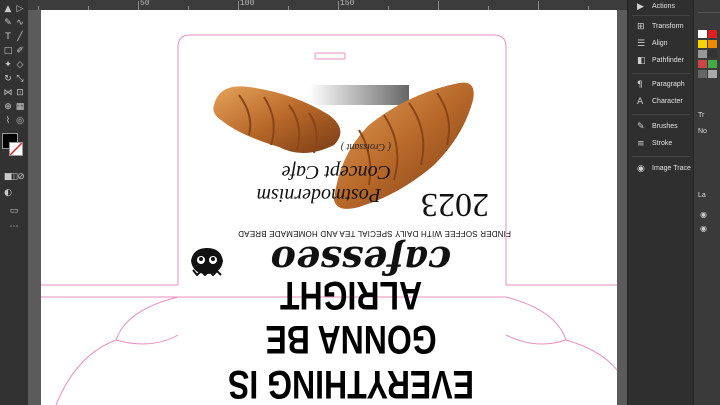 Image resolution: width=720 pixels, height=405 pixels. Describe the element at coordinates (661, 62) in the screenshot. I see `panel-item-pathfinder: ◧ Pathfinder` at that location.